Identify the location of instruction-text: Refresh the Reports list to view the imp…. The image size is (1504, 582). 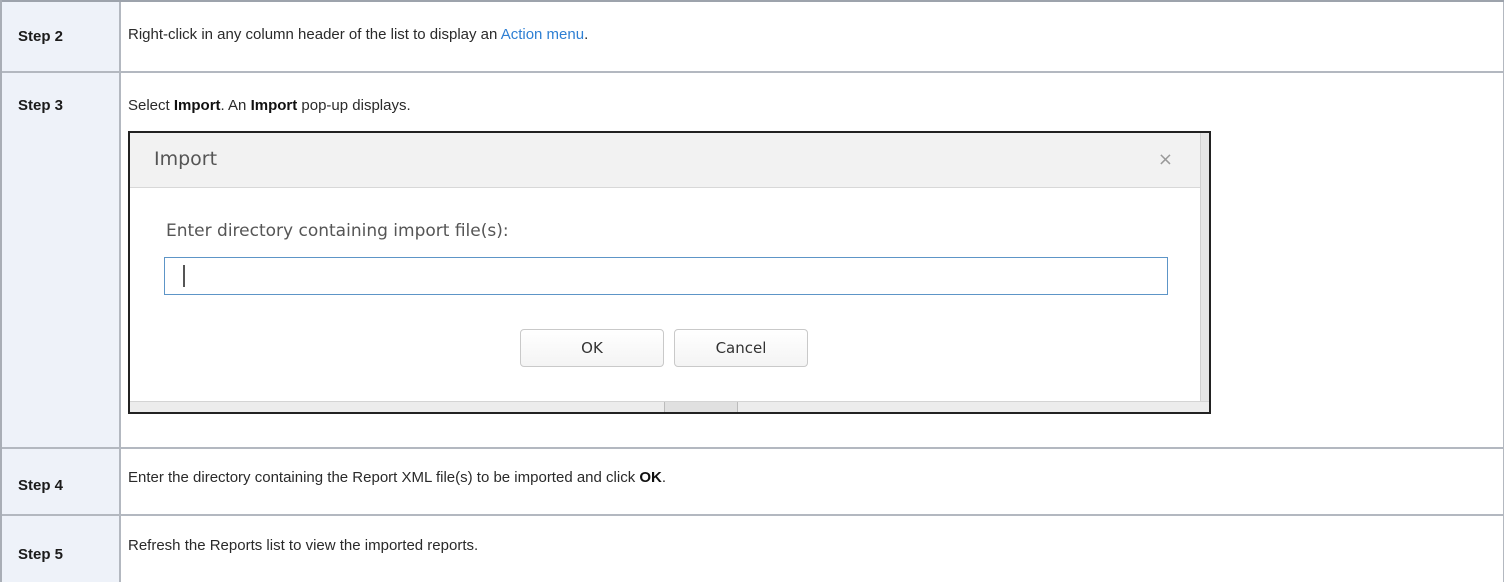
(303, 545).